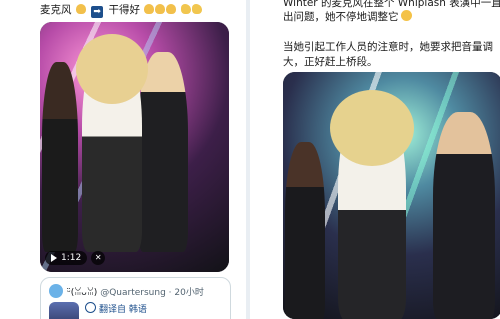  What do you see at coordinates (90, 307) in the screenshot?
I see `translate-icon` at bounding box center [90, 307].